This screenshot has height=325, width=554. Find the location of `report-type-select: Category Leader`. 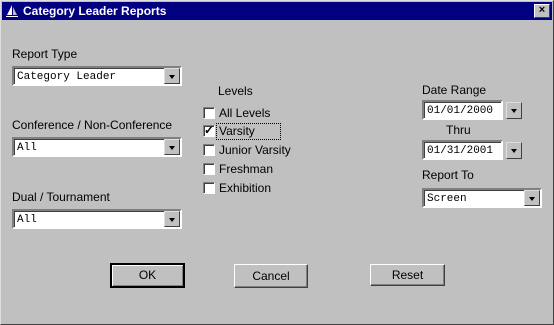

report-type-select: Category Leader is located at coordinates (97, 76).